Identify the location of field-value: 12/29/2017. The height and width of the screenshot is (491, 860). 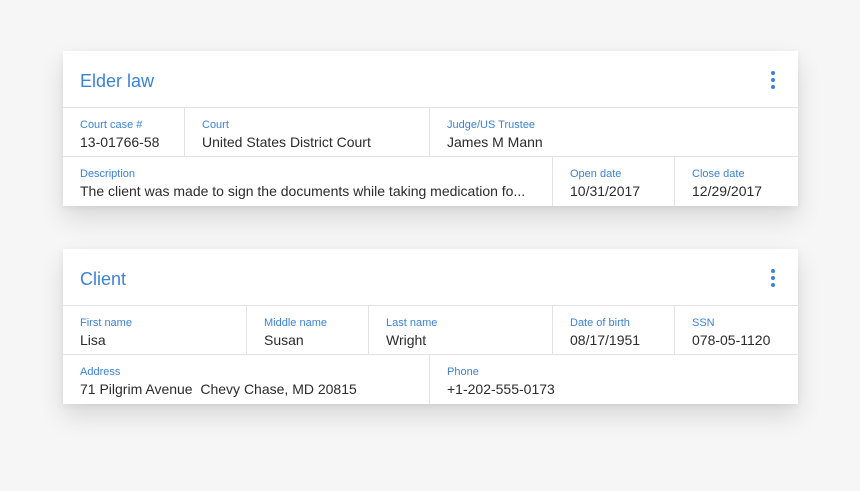
(727, 191).